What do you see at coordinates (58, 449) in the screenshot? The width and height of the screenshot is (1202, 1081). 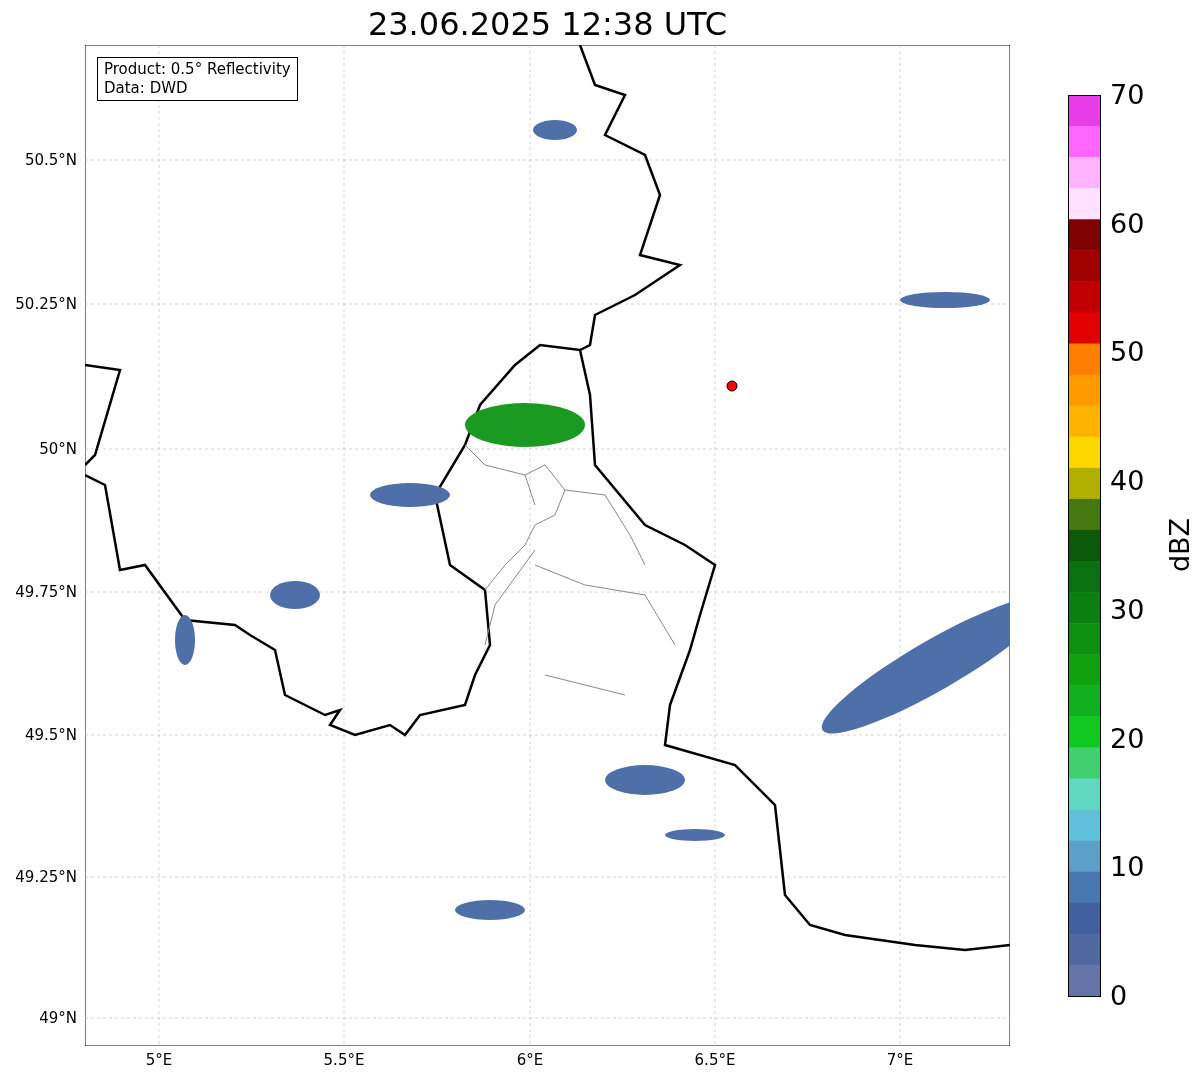 I see `axis-tick-label: 50°N` at bounding box center [58, 449].